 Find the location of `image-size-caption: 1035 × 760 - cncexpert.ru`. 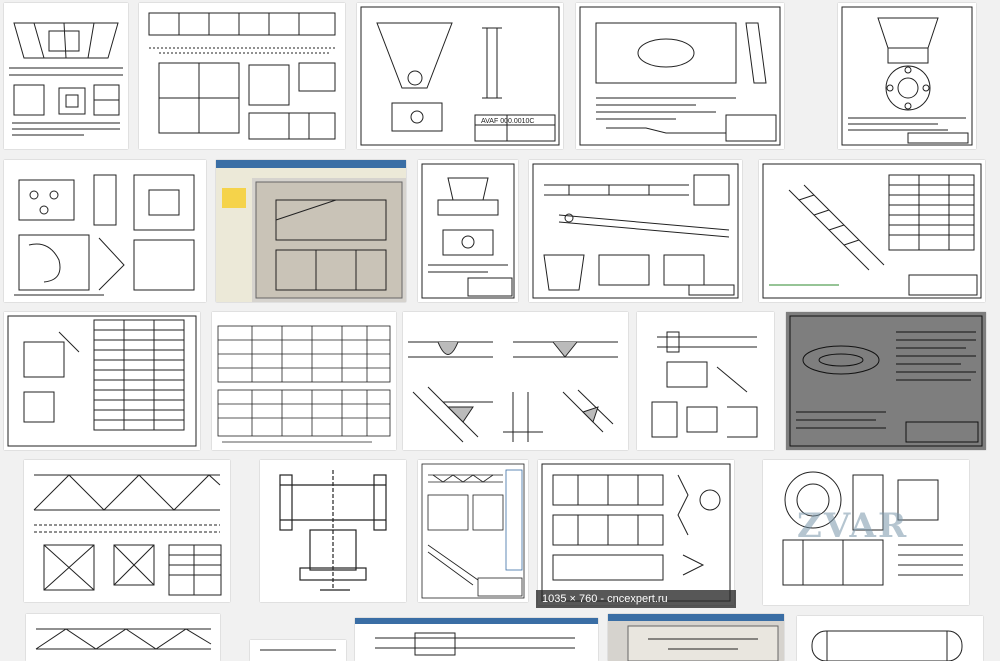

image-size-caption: 1035 × 760 - cncexpert.ru is located at coordinates (636, 599).